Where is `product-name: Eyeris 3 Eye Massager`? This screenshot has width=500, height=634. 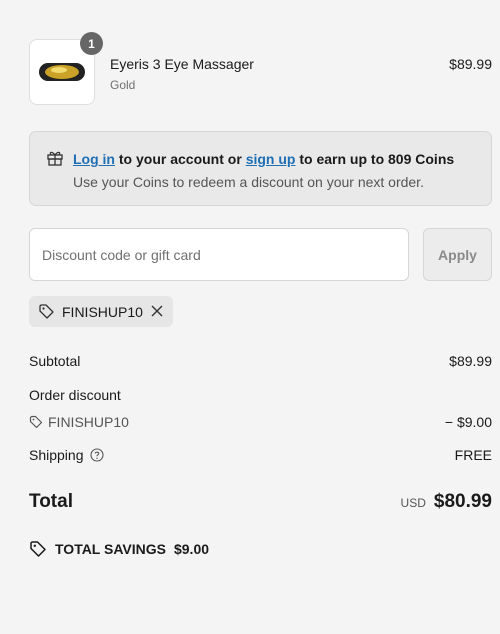 product-name: Eyeris 3 Eye Massager is located at coordinates (182, 64).